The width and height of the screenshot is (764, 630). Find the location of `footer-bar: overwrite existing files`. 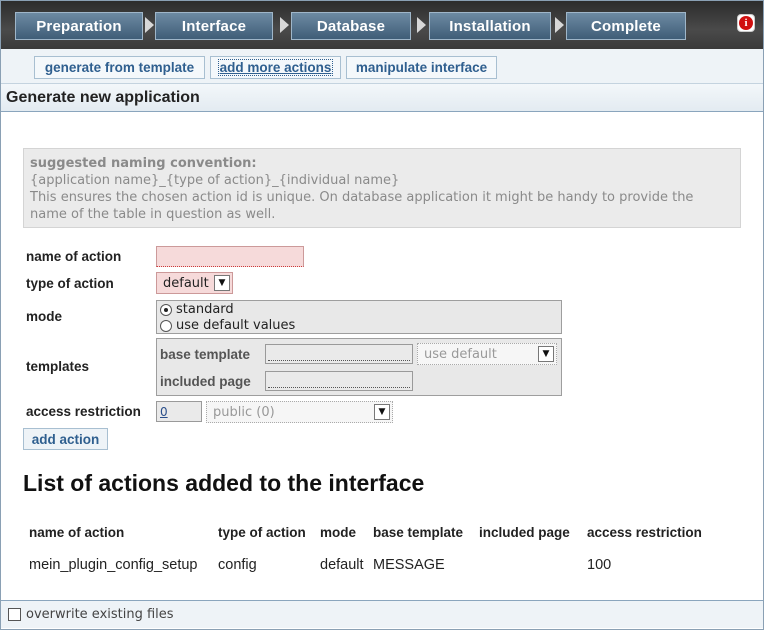

footer-bar: overwrite existing files is located at coordinates (382, 614).